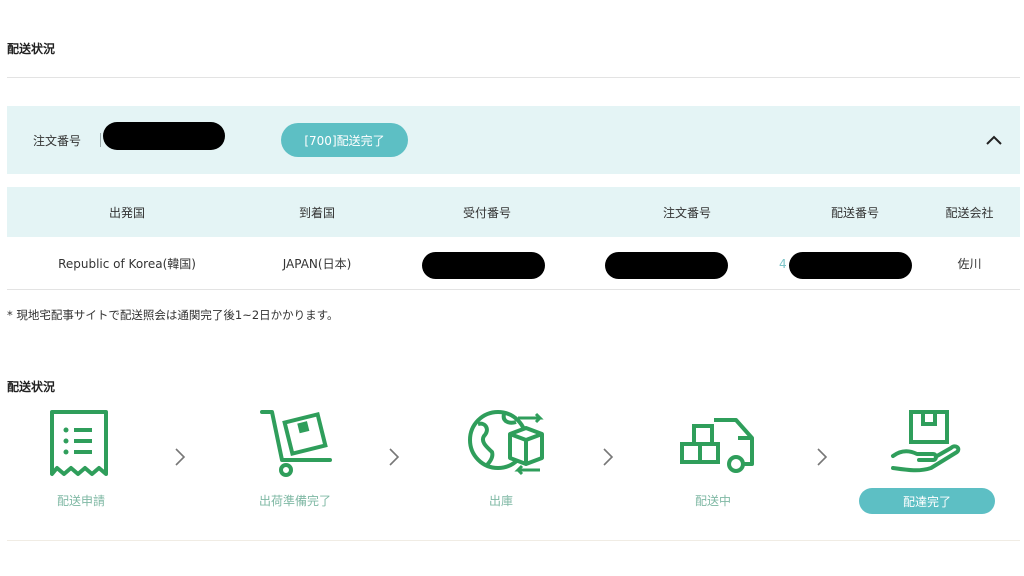  What do you see at coordinates (513, 77) in the screenshot?
I see `title-divider` at bounding box center [513, 77].